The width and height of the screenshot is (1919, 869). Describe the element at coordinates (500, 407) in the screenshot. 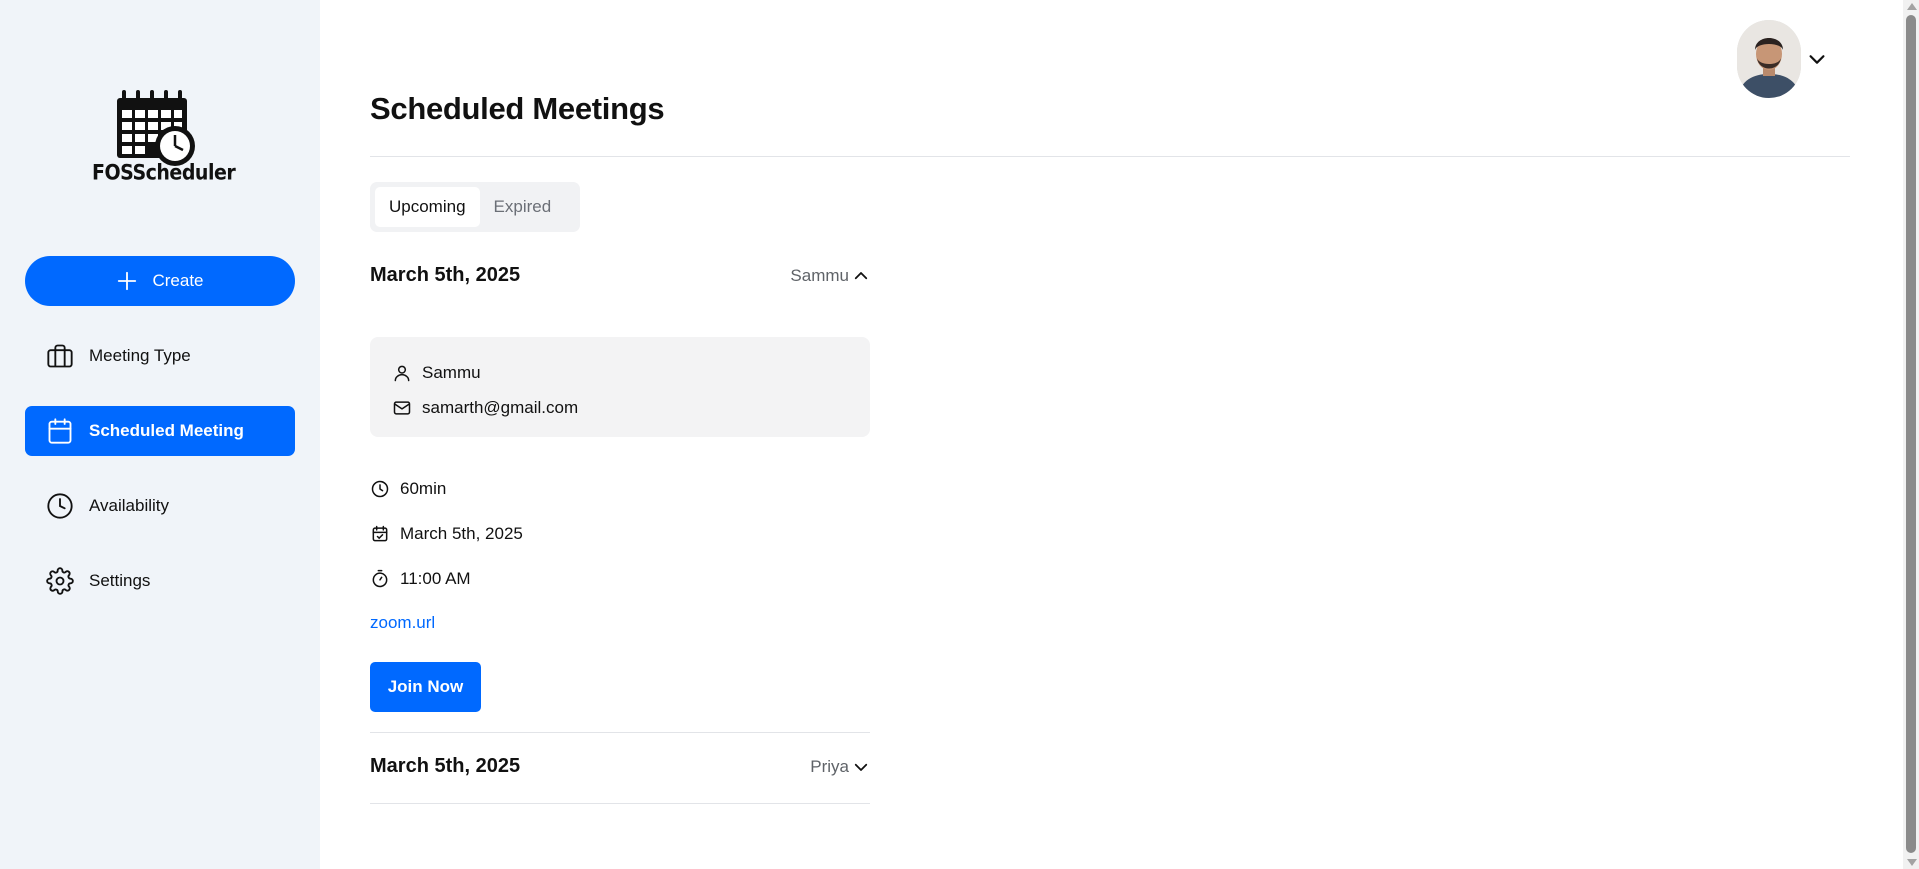

I see `attendee-email: samarth@gmail.com` at that location.